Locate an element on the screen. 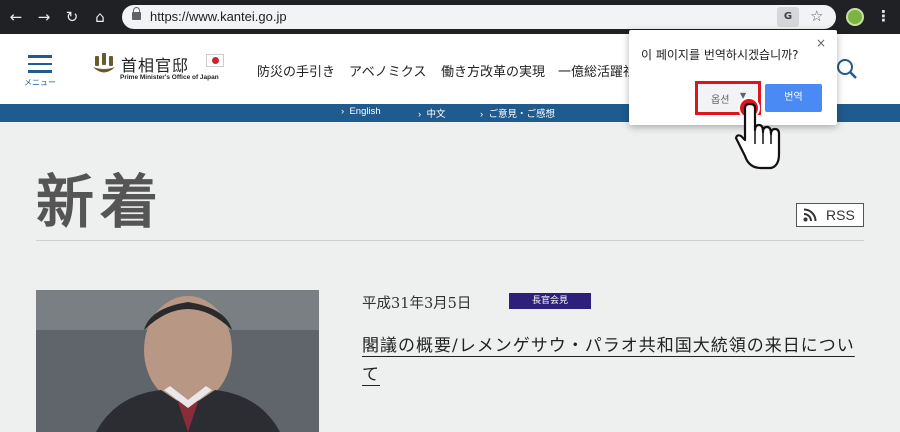  logo-text-jp: 首相官邸 is located at coordinates (155, 64).